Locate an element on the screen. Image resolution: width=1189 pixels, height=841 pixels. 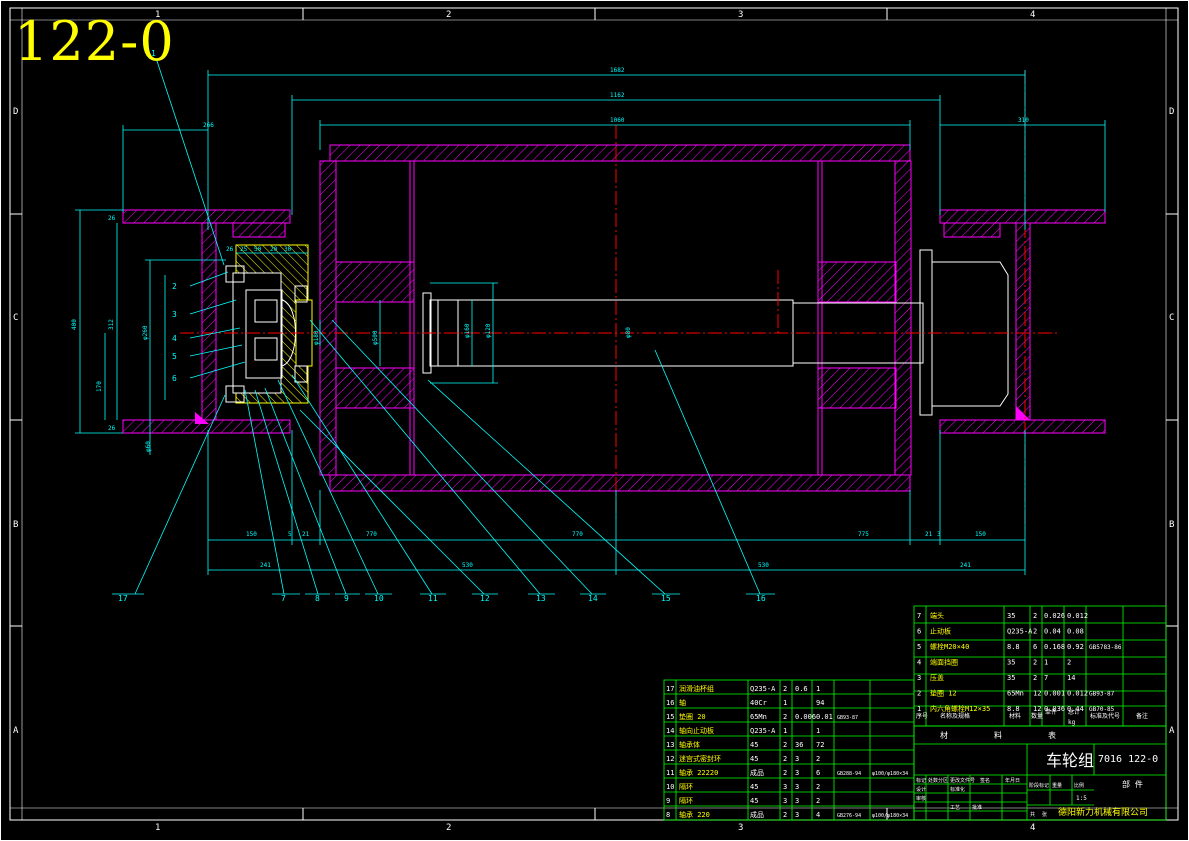
bom-left-cell-w2: 0.01 is located at coordinates (824, 717).